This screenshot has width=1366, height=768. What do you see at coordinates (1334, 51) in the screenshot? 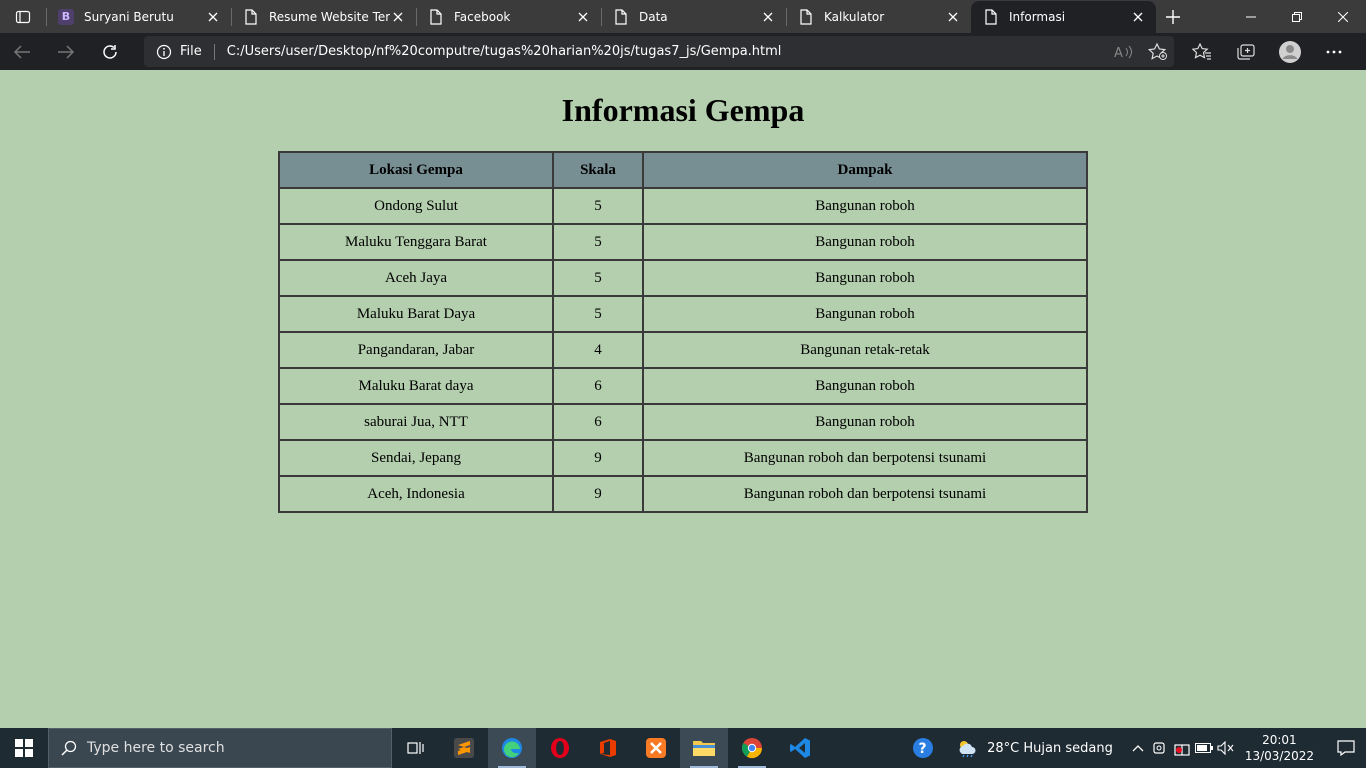
I see `more-menu-button` at bounding box center [1334, 51].